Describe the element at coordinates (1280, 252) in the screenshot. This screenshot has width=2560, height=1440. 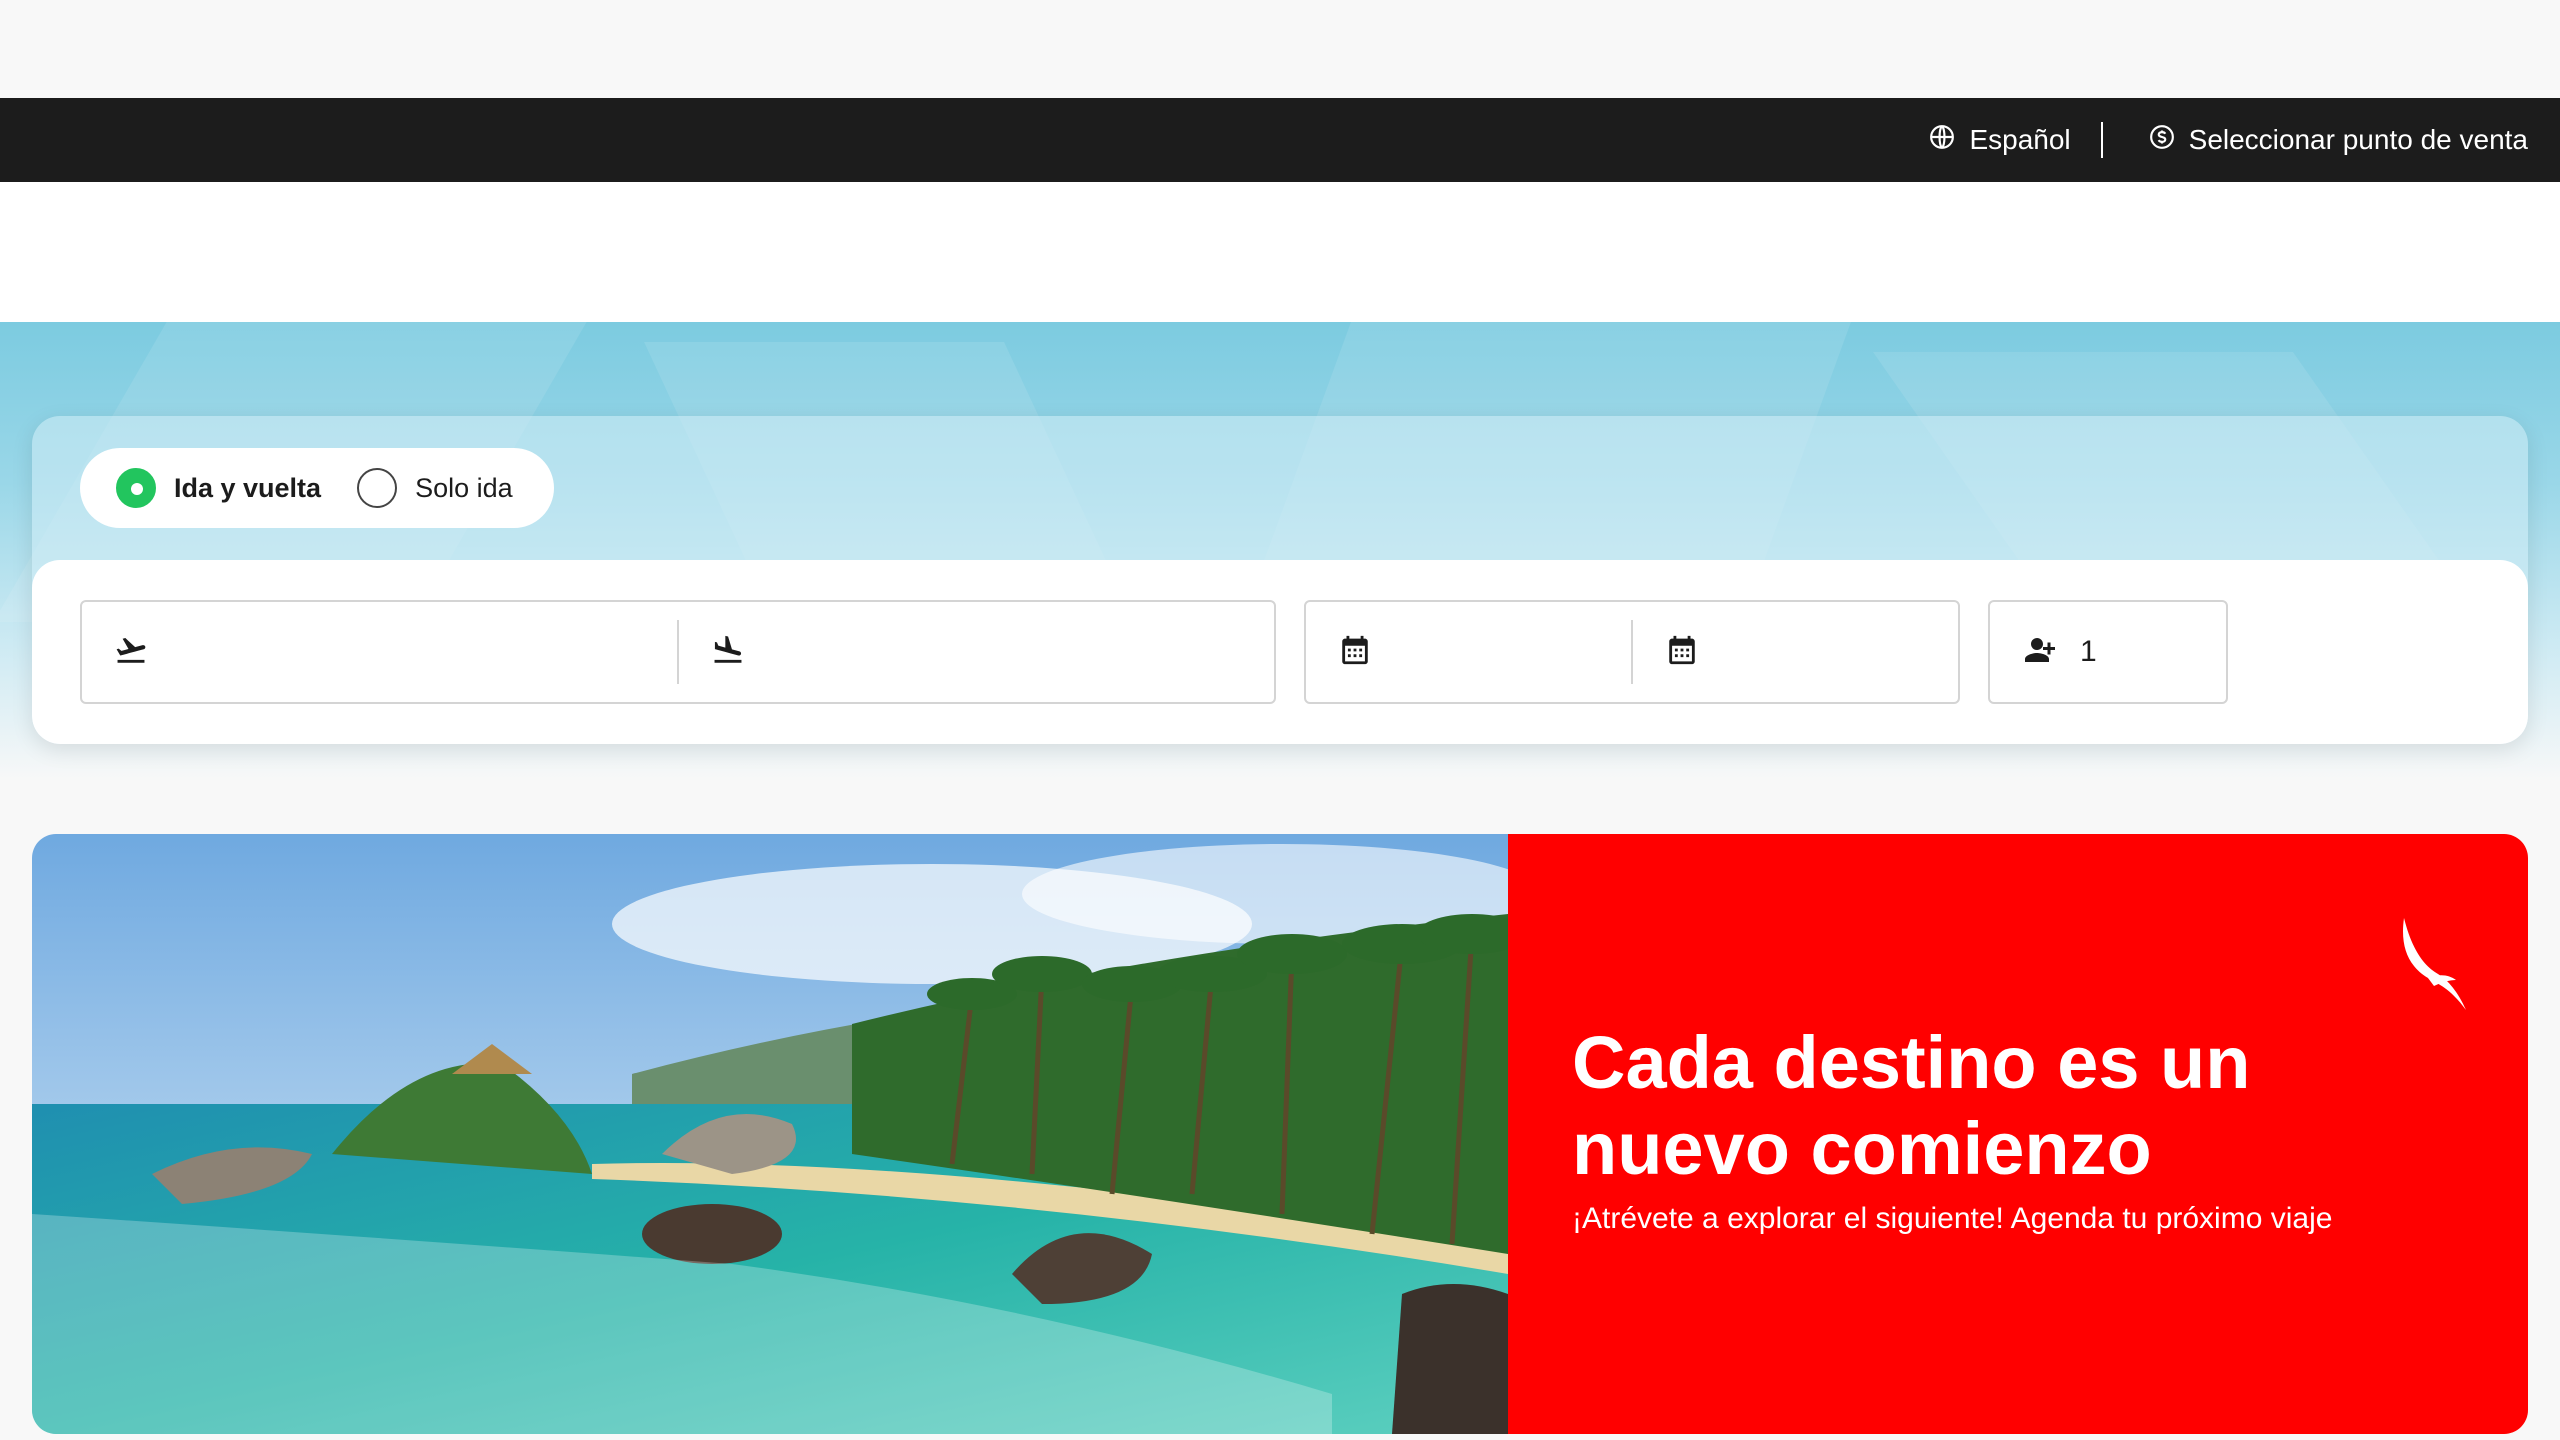
I see `header-spacer` at that location.